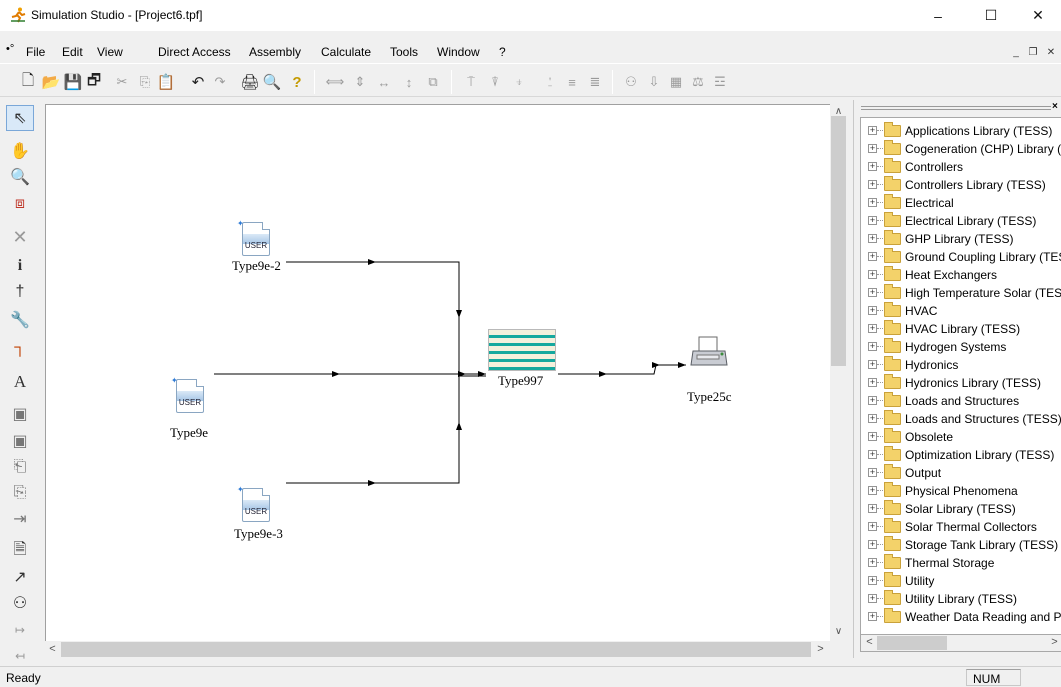 The height and width of the screenshot is (687, 1061). Describe the element at coordinates (110, 52) in the screenshot. I see `menu-view: View` at that location.